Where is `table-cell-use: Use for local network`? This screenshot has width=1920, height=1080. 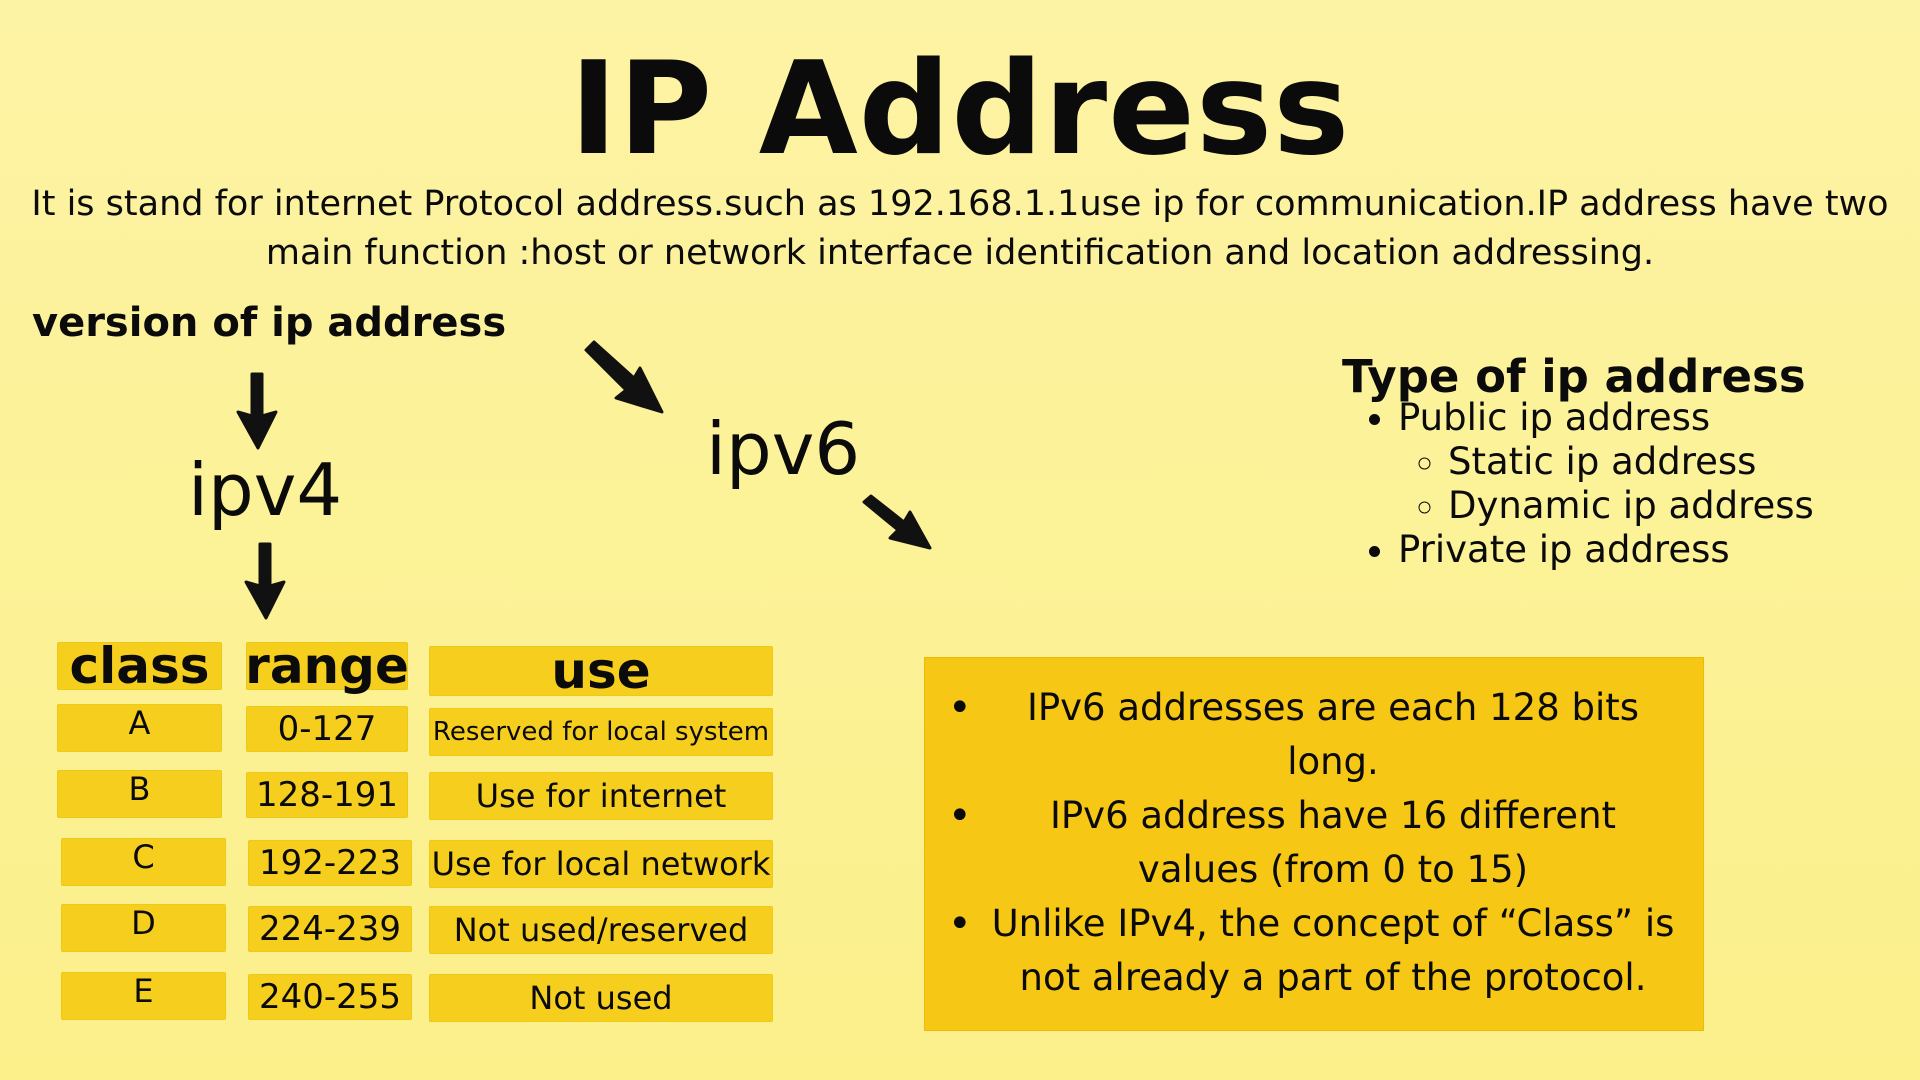 table-cell-use: Use for local network is located at coordinates (601, 864).